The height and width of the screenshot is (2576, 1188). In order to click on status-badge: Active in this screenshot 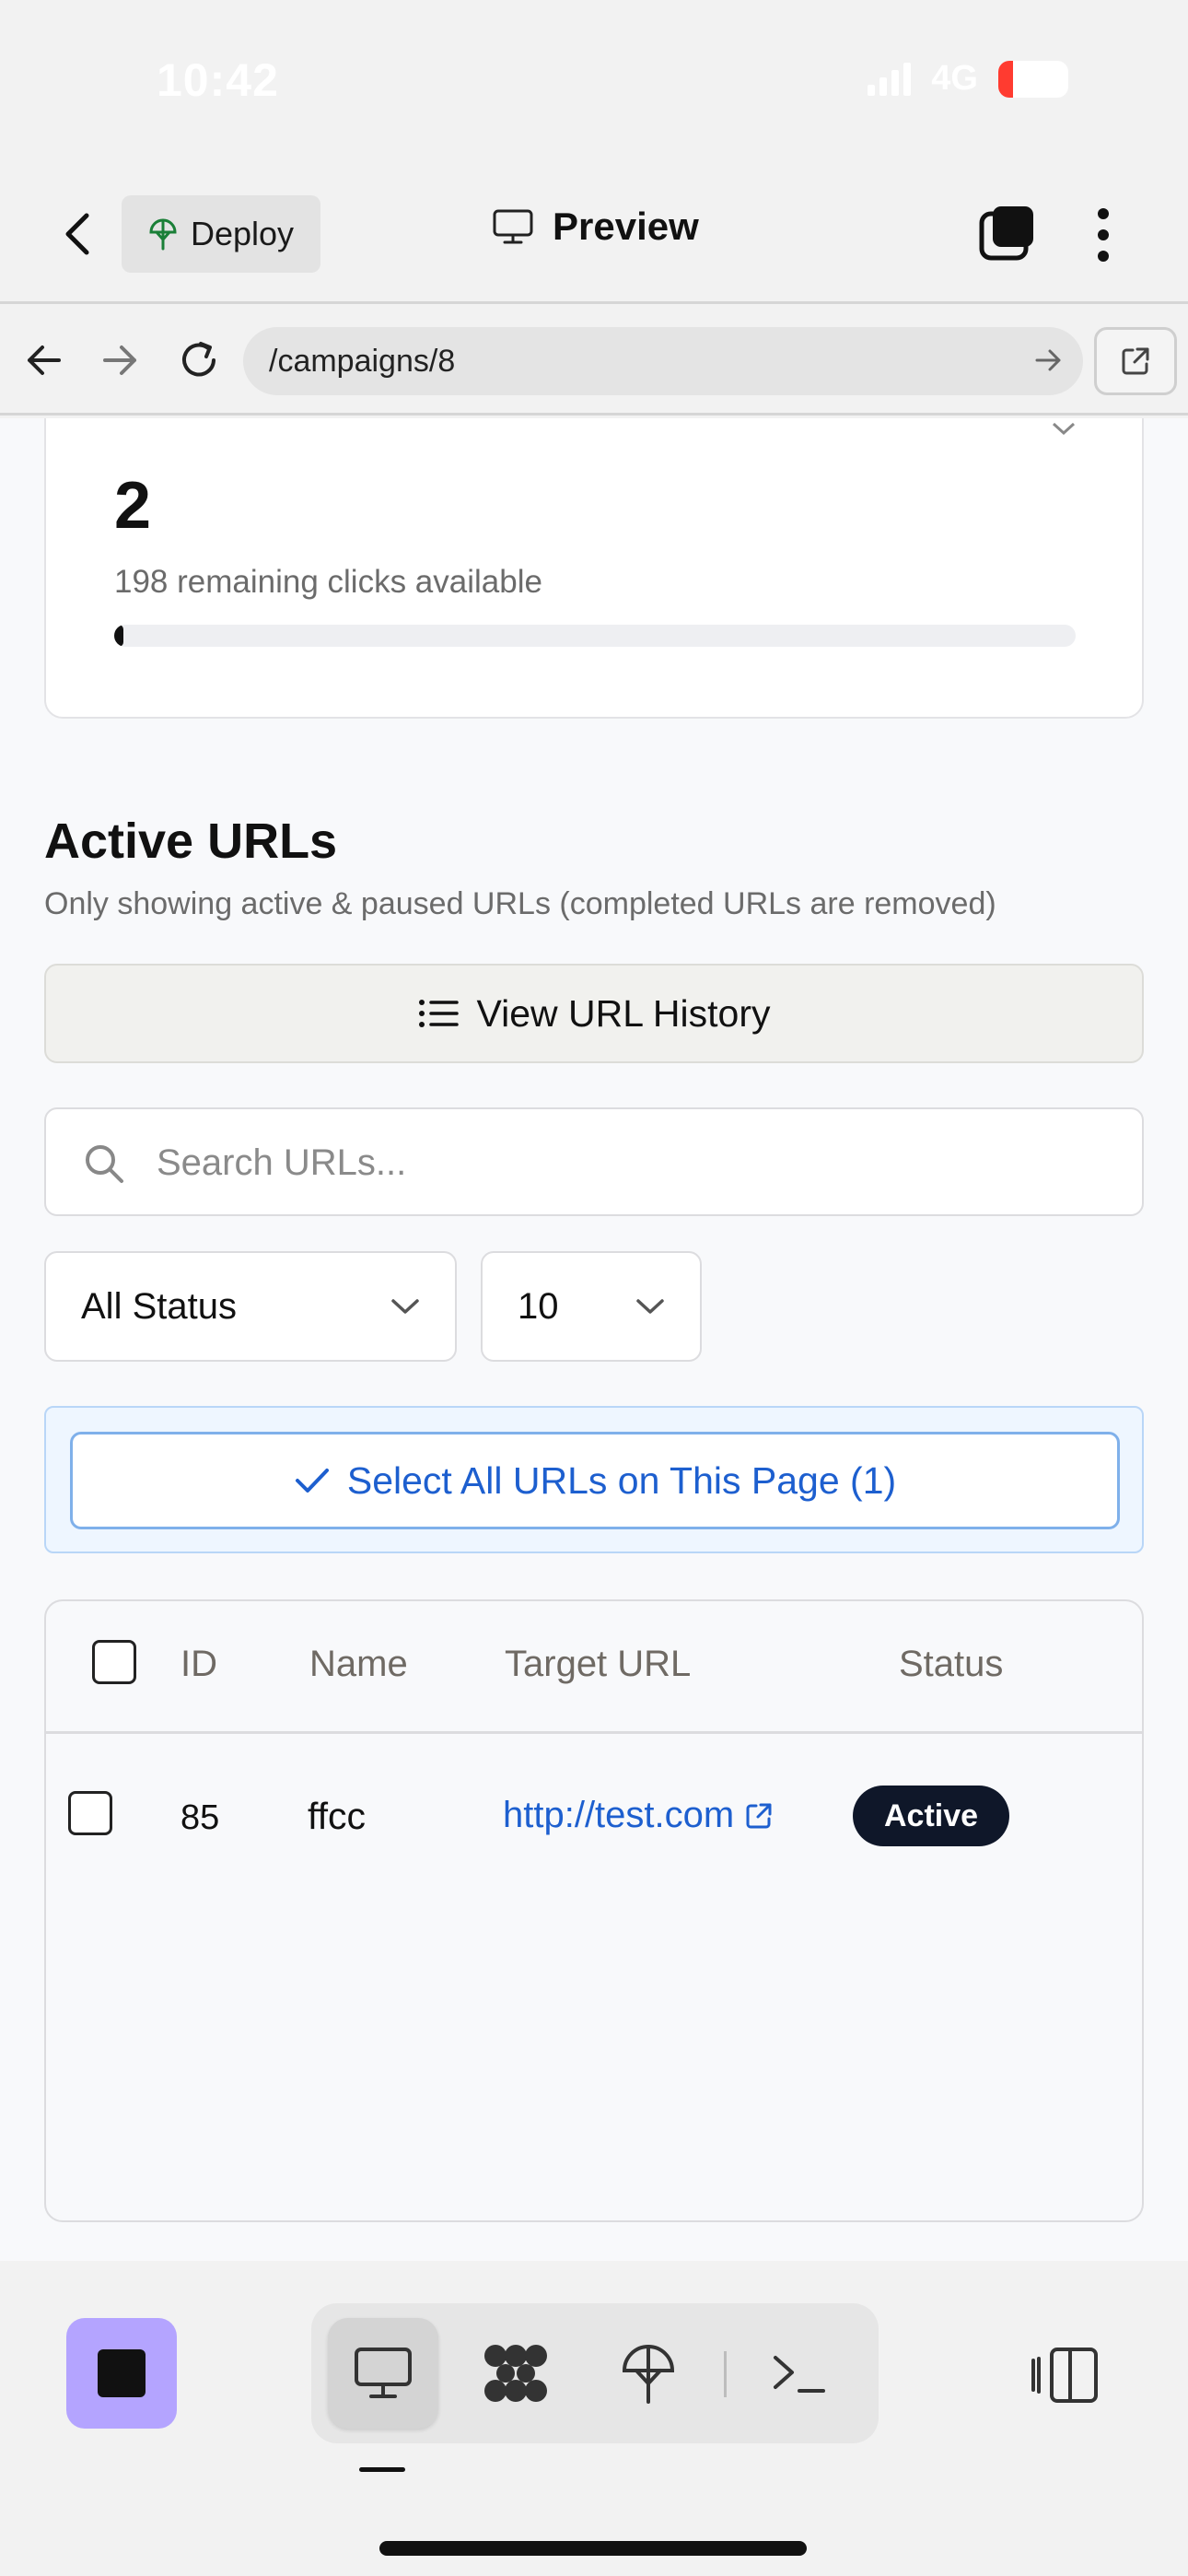, I will do `click(931, 1816)`.